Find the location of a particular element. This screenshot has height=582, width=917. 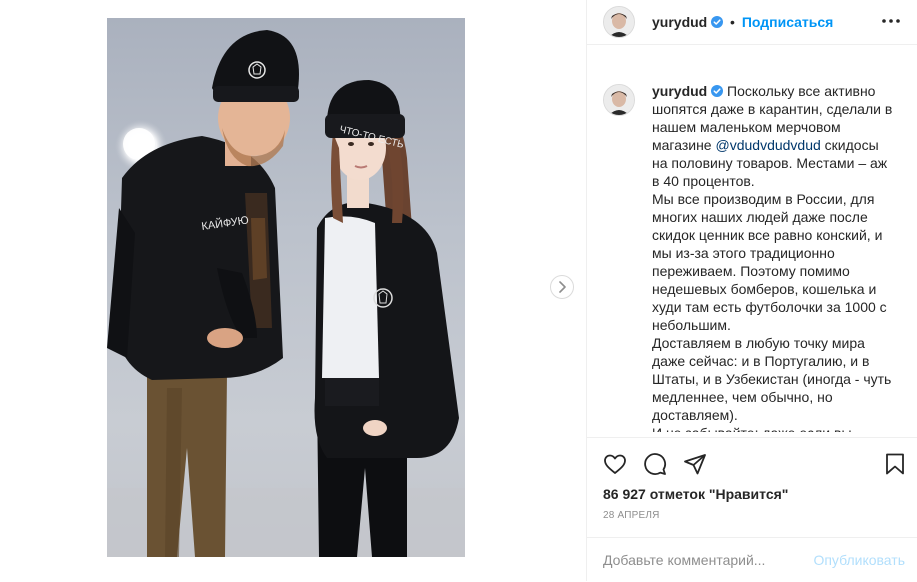

comment-box: Опубликовать is located at coordinates (752, 559).